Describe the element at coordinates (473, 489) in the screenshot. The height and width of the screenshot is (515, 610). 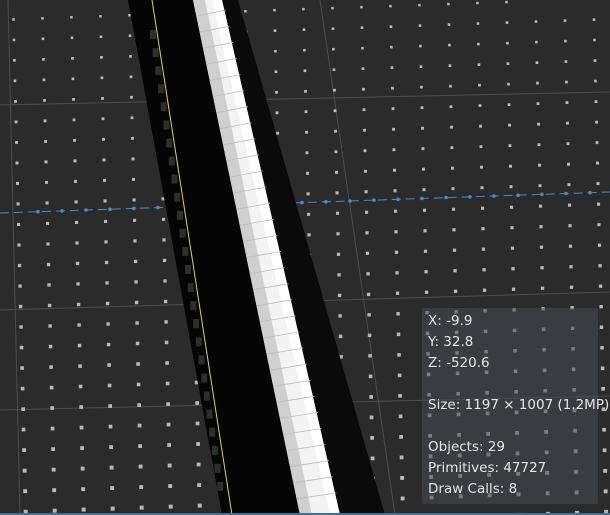
I see `draw-calls-count: Draw Calls: 8` at that location.